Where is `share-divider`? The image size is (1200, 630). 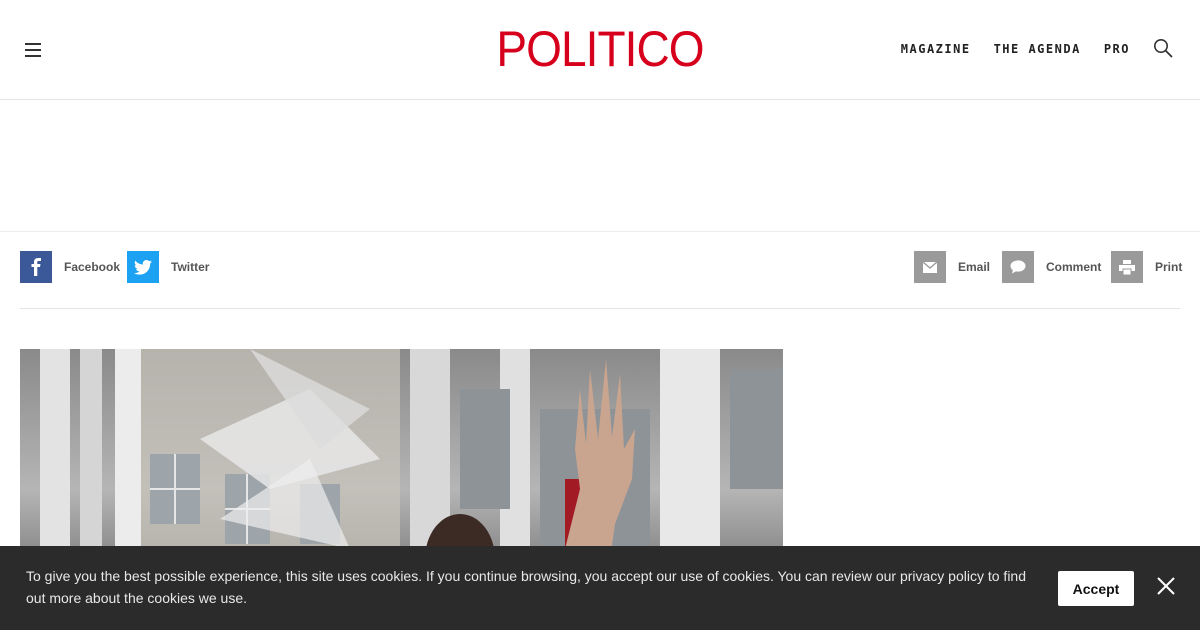 share-divider is located at coordinates (600, 308).